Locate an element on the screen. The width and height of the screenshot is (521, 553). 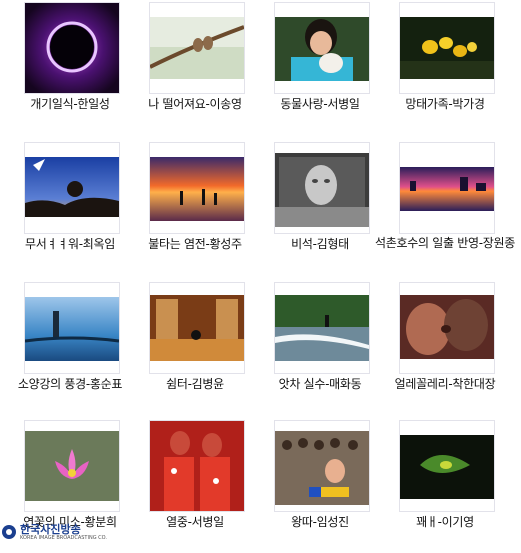
stone-face-photo is located at coordinates (322, 190).